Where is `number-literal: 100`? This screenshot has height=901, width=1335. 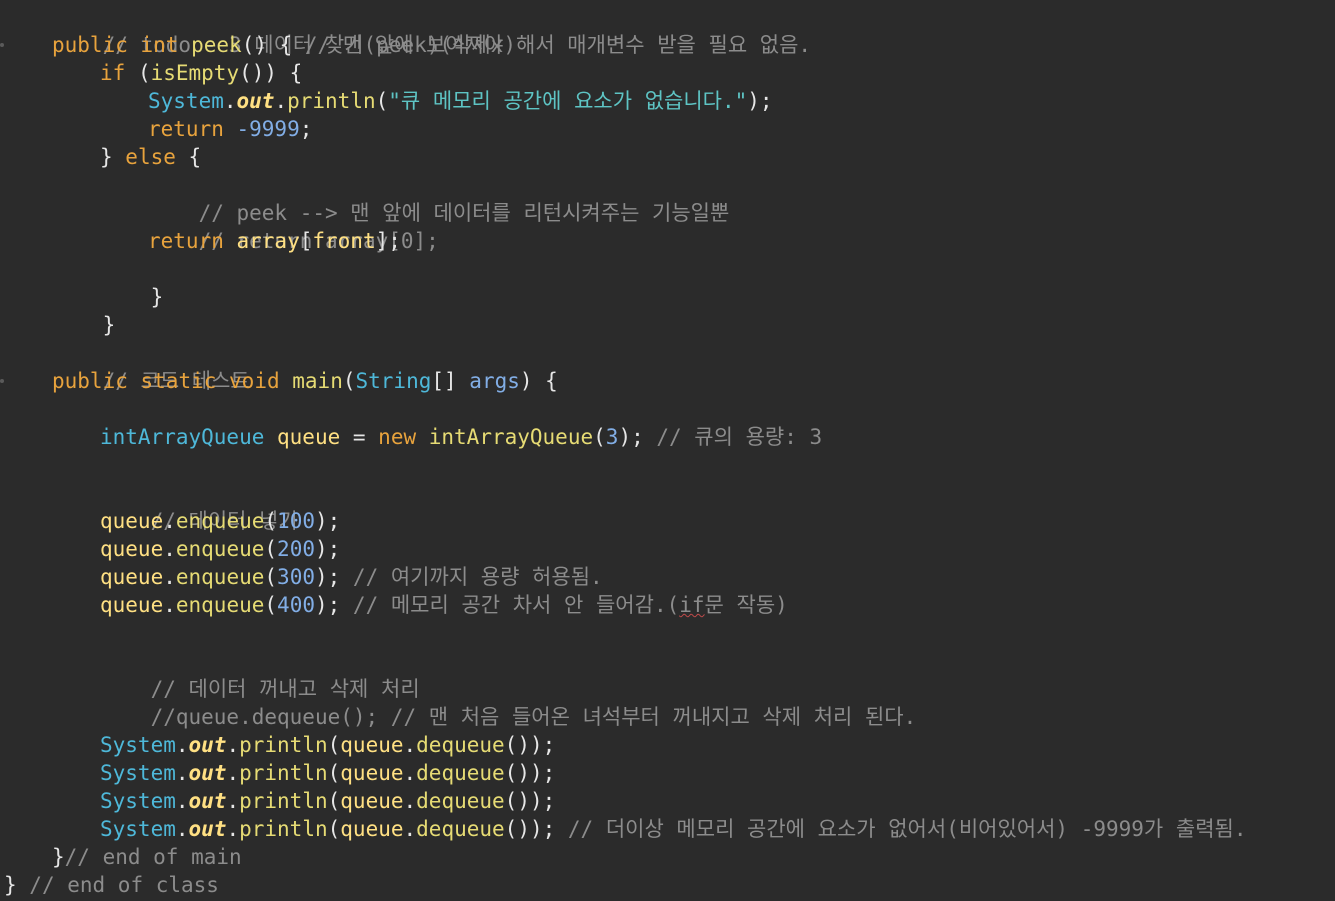
number-literal: 100 is located at coordinates (296, 521).